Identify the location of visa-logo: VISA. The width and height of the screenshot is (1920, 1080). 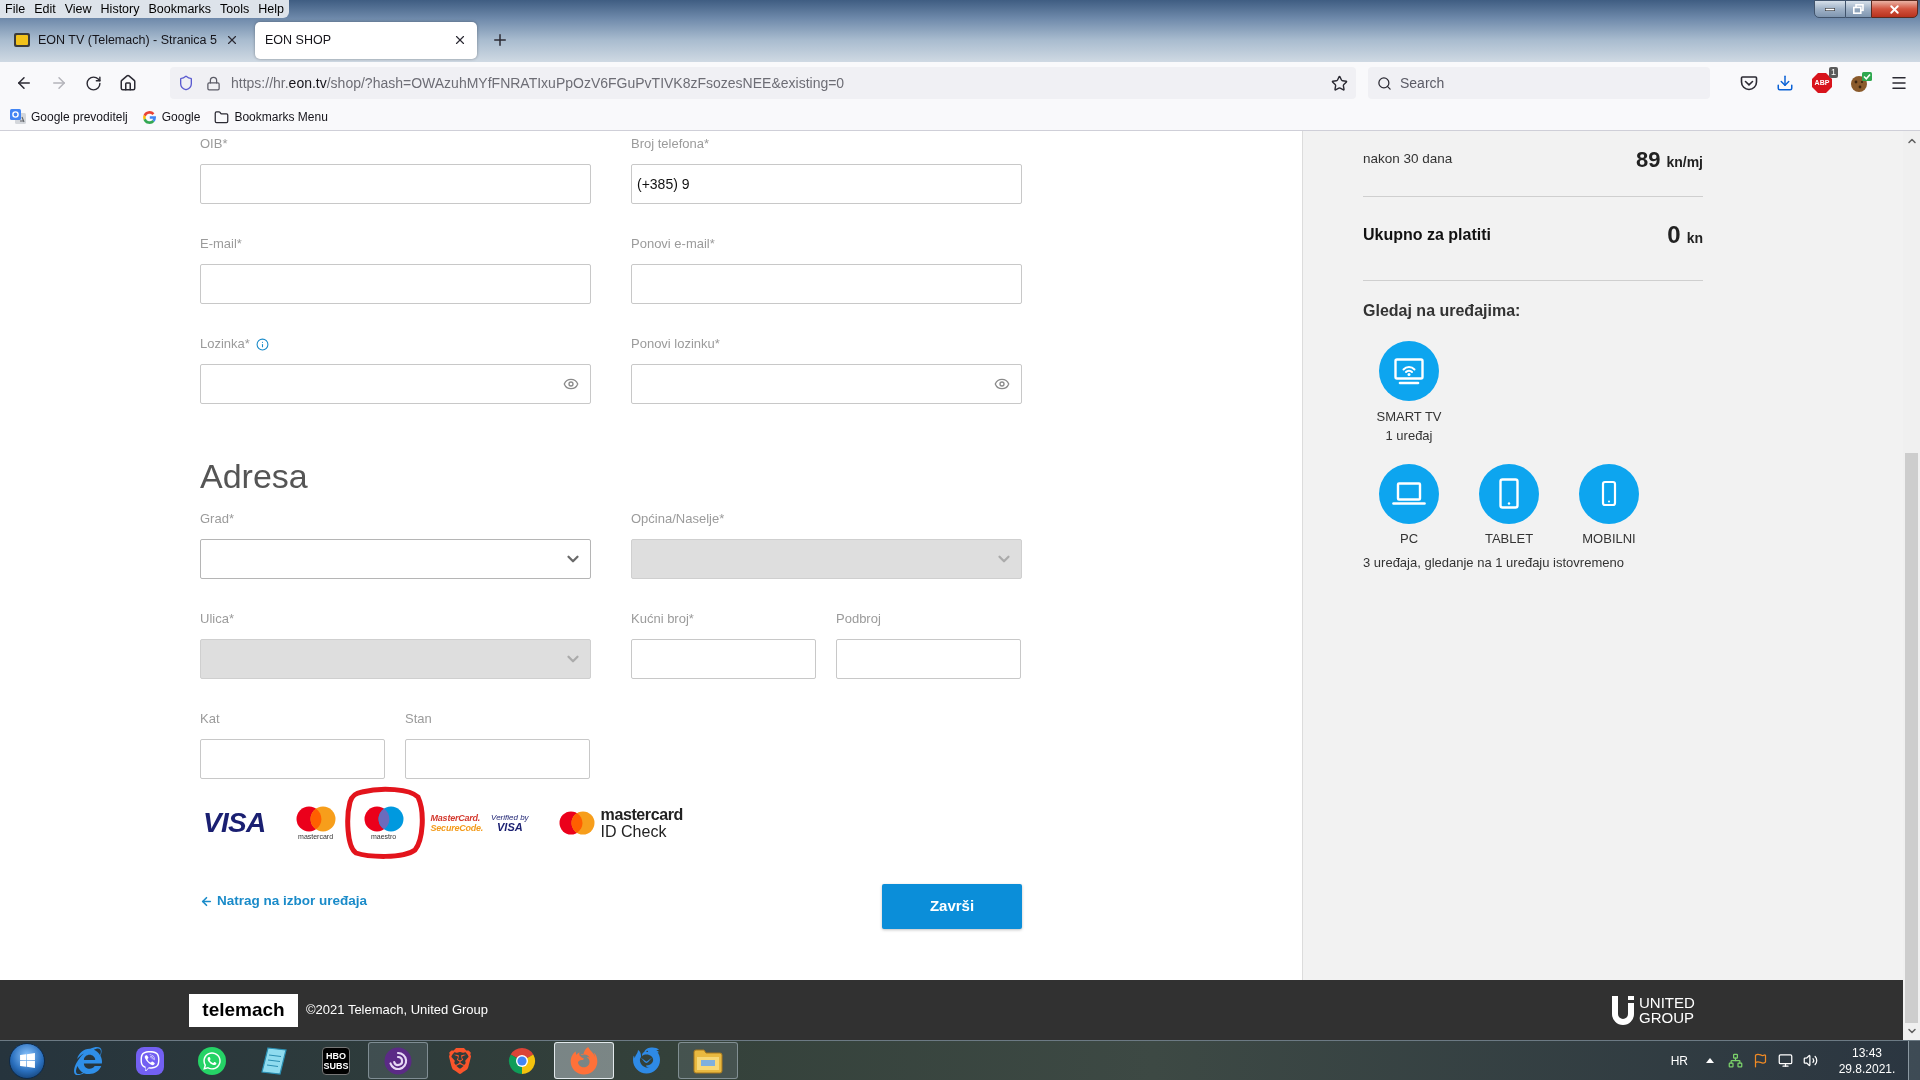
(234, 822).